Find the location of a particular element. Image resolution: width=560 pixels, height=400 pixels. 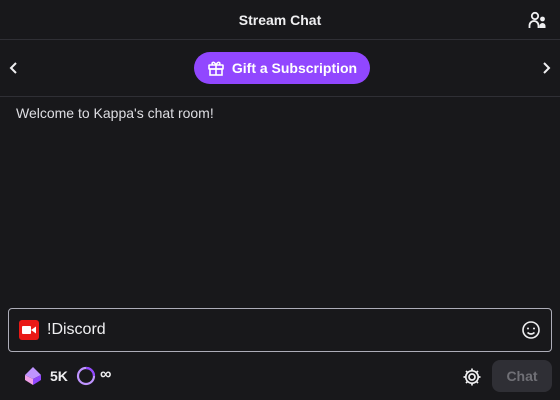

promo-prev-button is located at coordinates (14, 68).